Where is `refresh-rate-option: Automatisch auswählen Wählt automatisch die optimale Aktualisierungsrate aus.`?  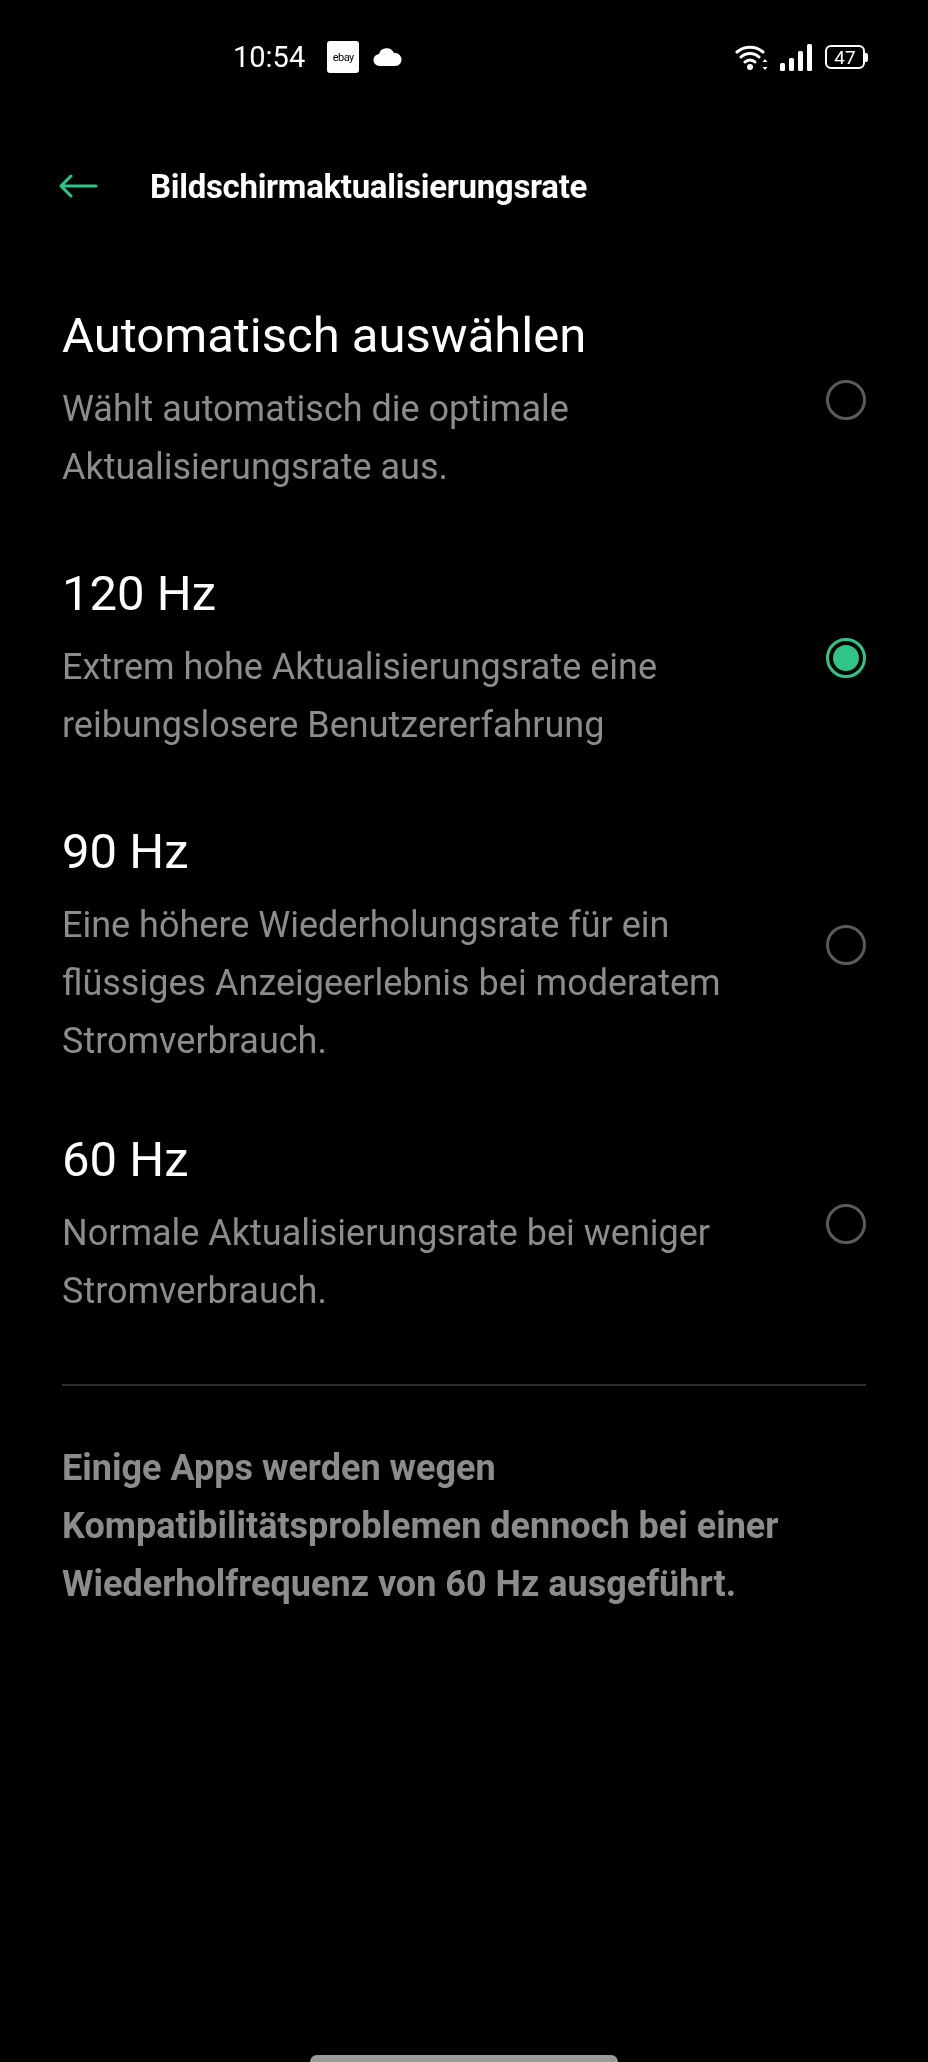 refresh-rate-option: Automatisch auswählen Wählt automatisch die optimale Aktualisierungsrate aus. is located at coordinates (464, 400).